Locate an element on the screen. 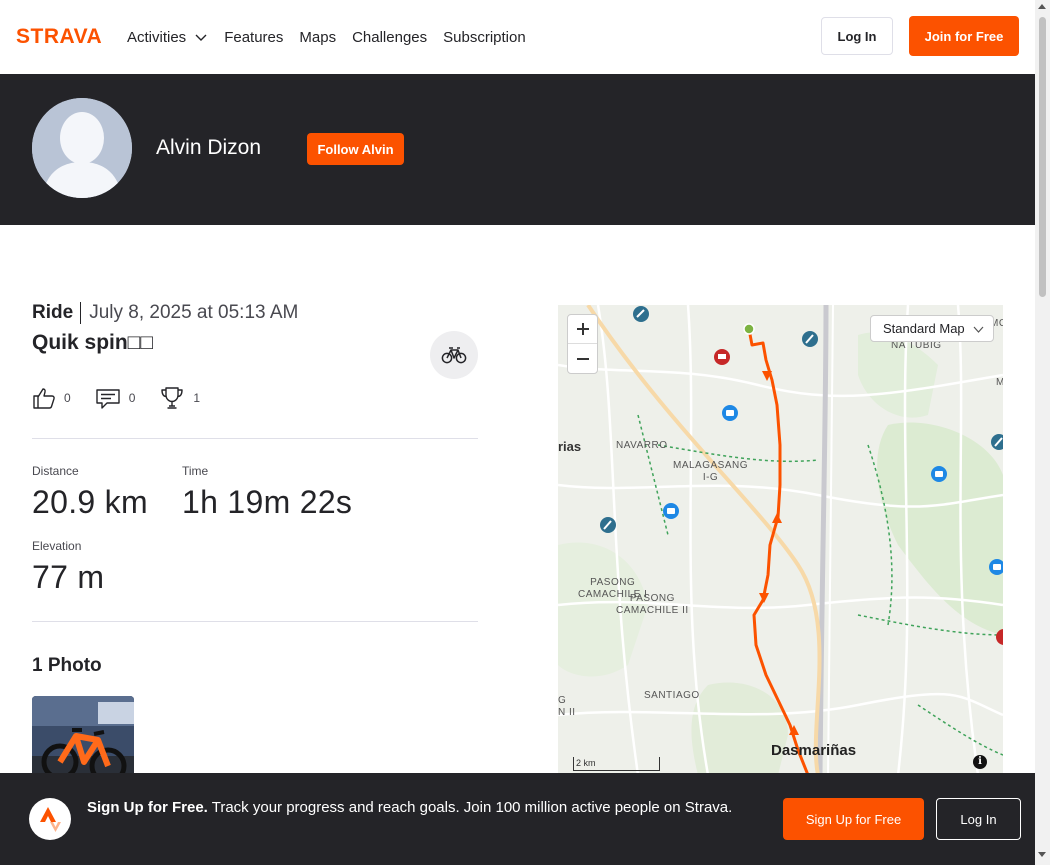  nav-subscription: Subscription is located at coordinates (484, 37).